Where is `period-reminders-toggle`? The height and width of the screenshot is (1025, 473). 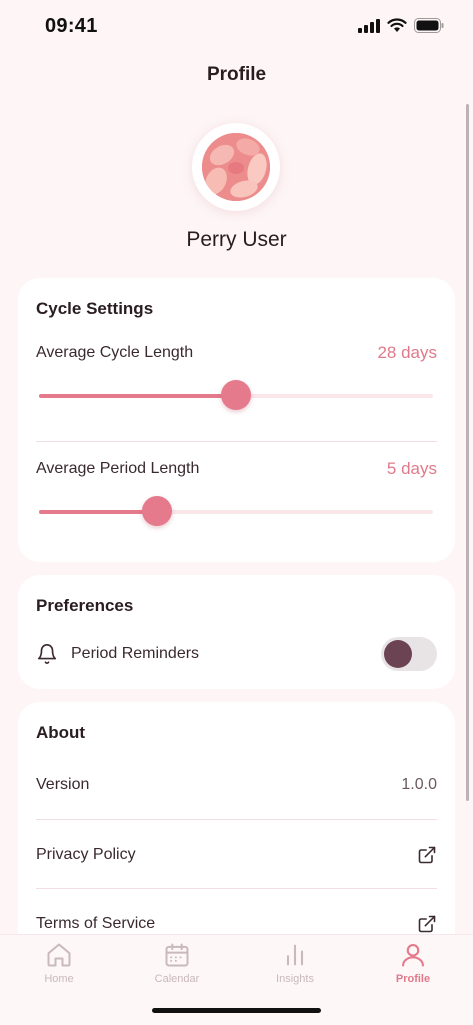 period-reminders-toggle is located at coordinates (409, 654).